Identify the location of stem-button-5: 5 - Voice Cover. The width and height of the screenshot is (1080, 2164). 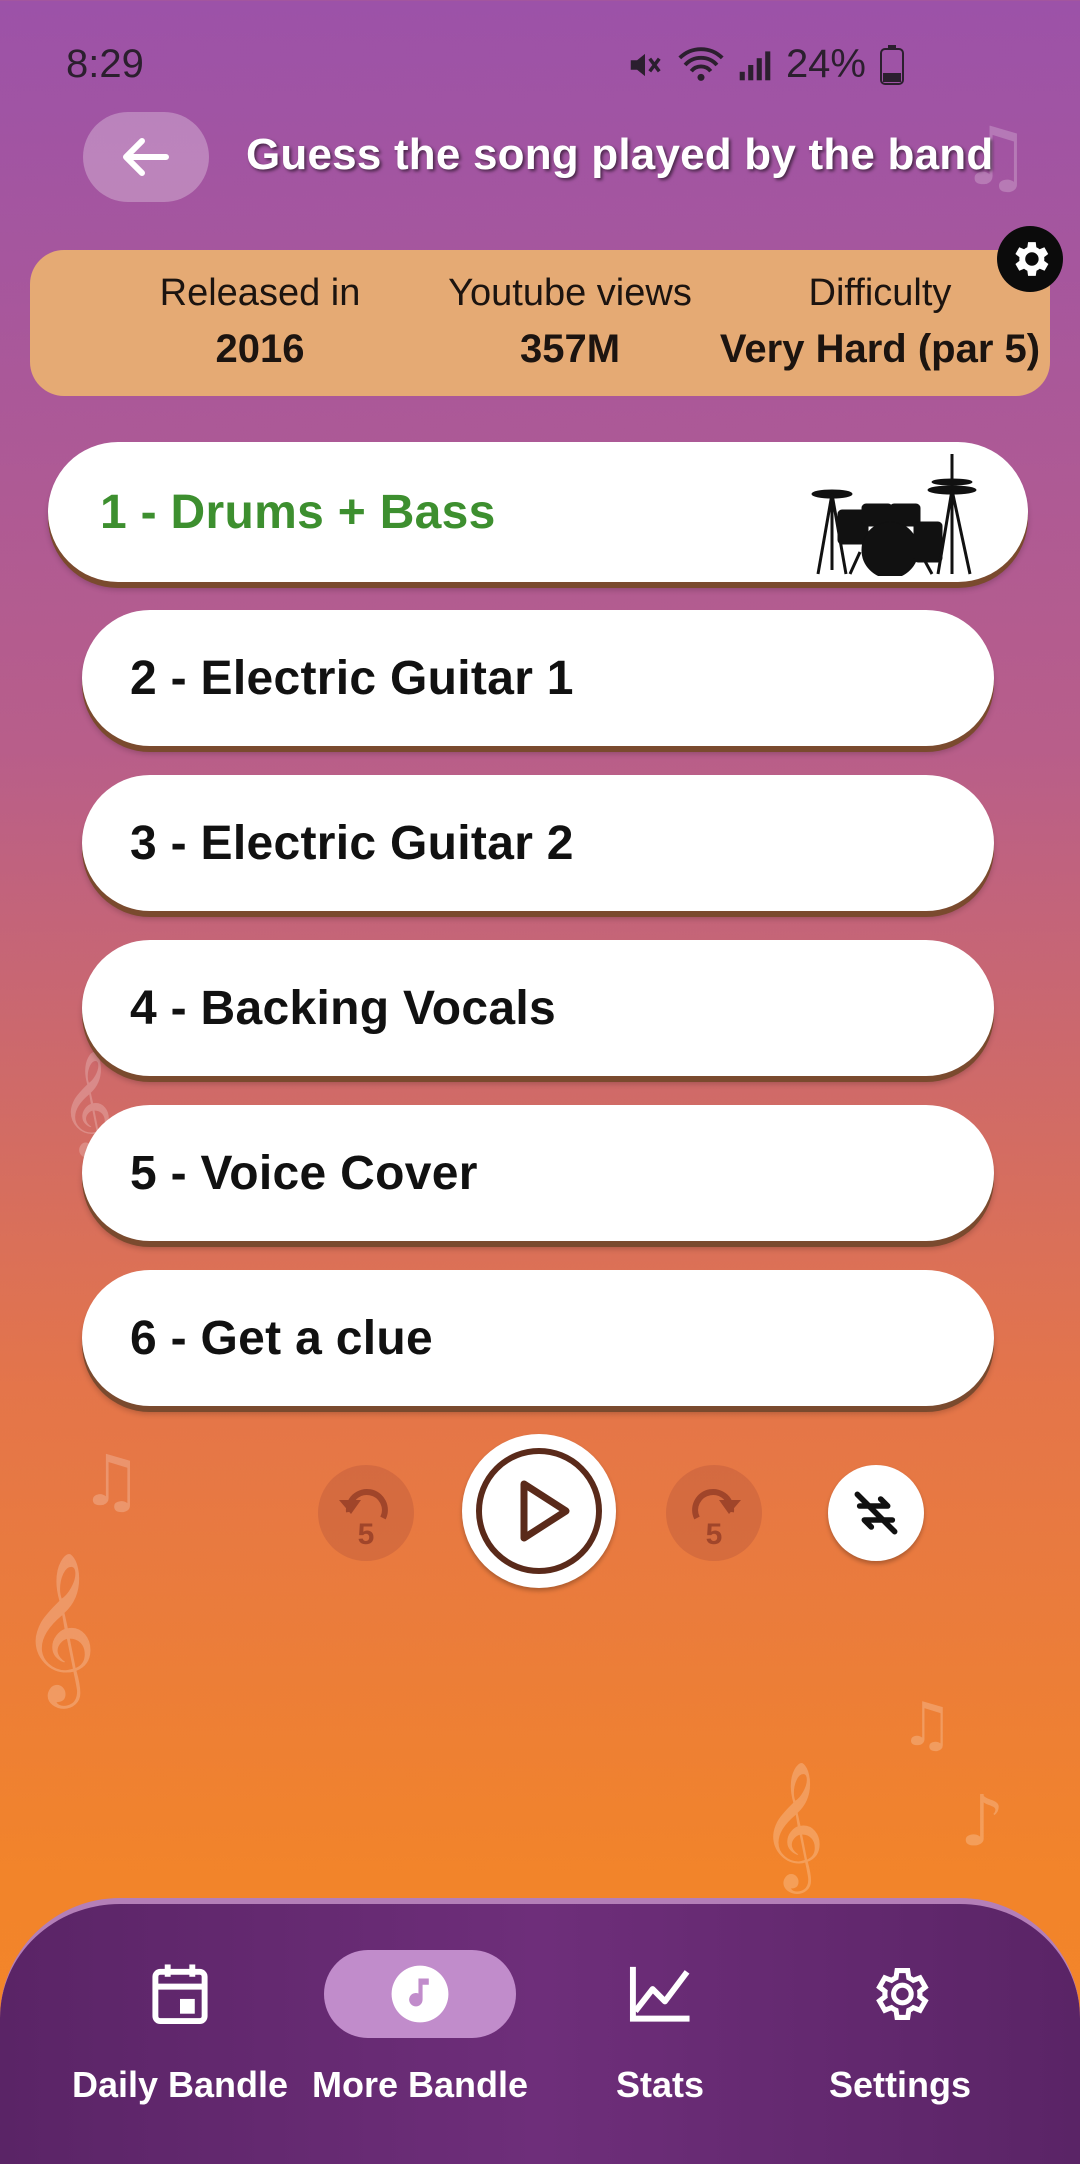
(538, 1173).